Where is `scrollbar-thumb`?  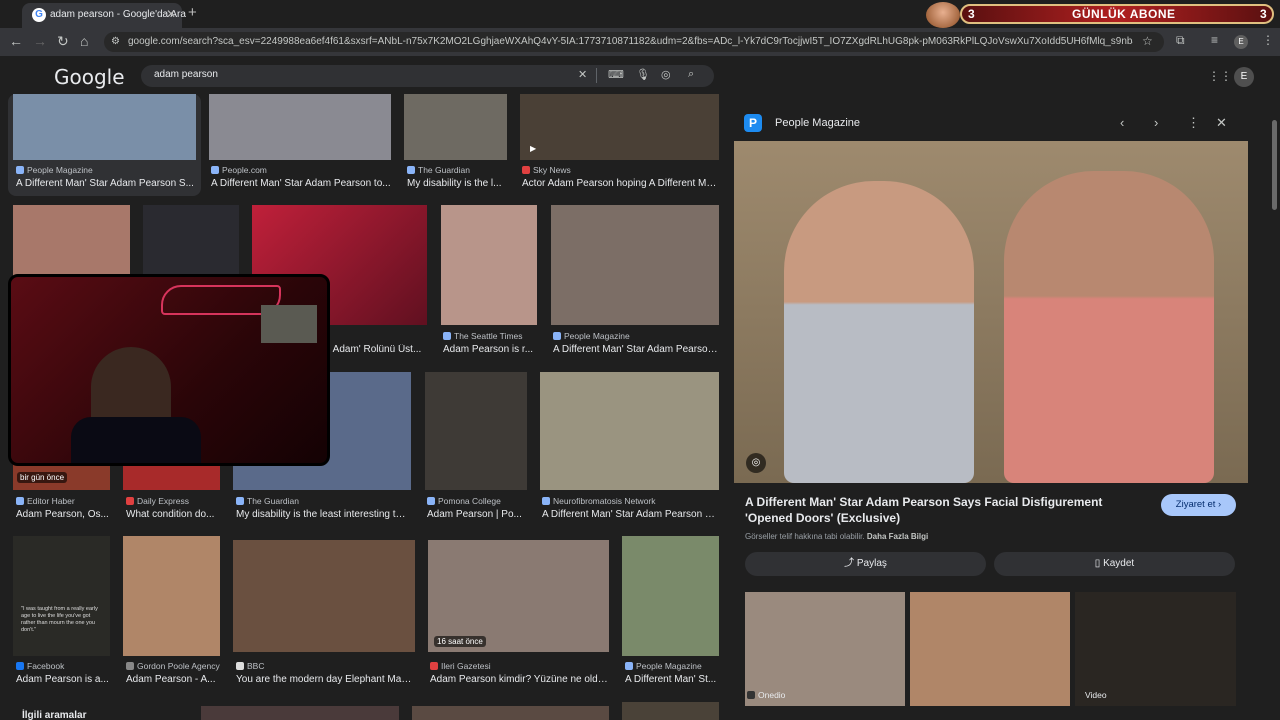
scrollbar-thumb is located at coordinates (1274, 165).